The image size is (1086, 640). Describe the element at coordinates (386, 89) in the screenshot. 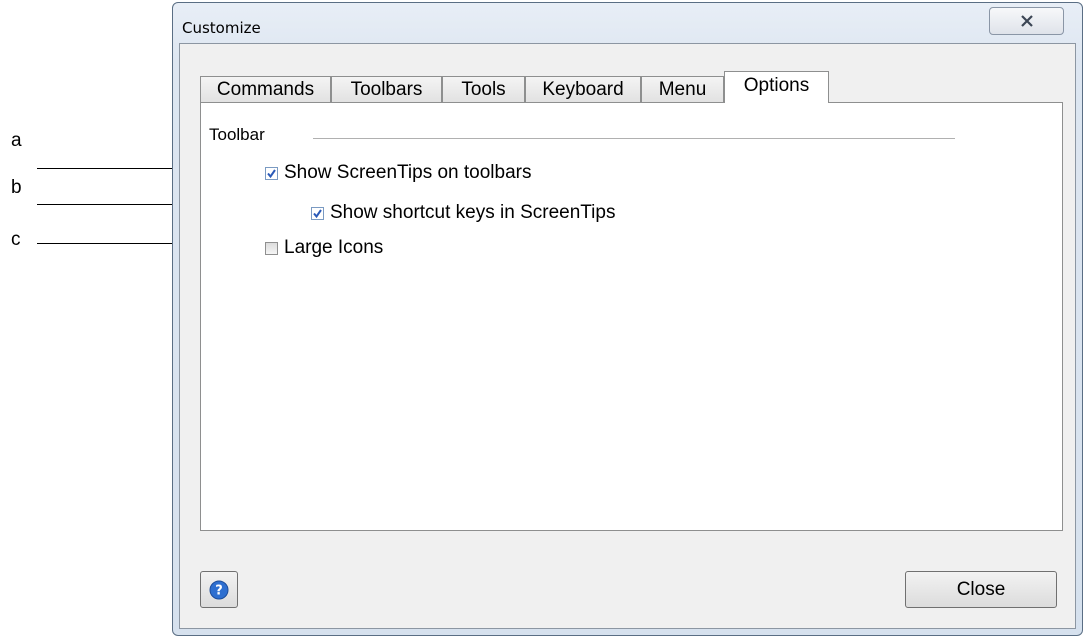

I see `tab-toolbars: Toolbars` at that location.